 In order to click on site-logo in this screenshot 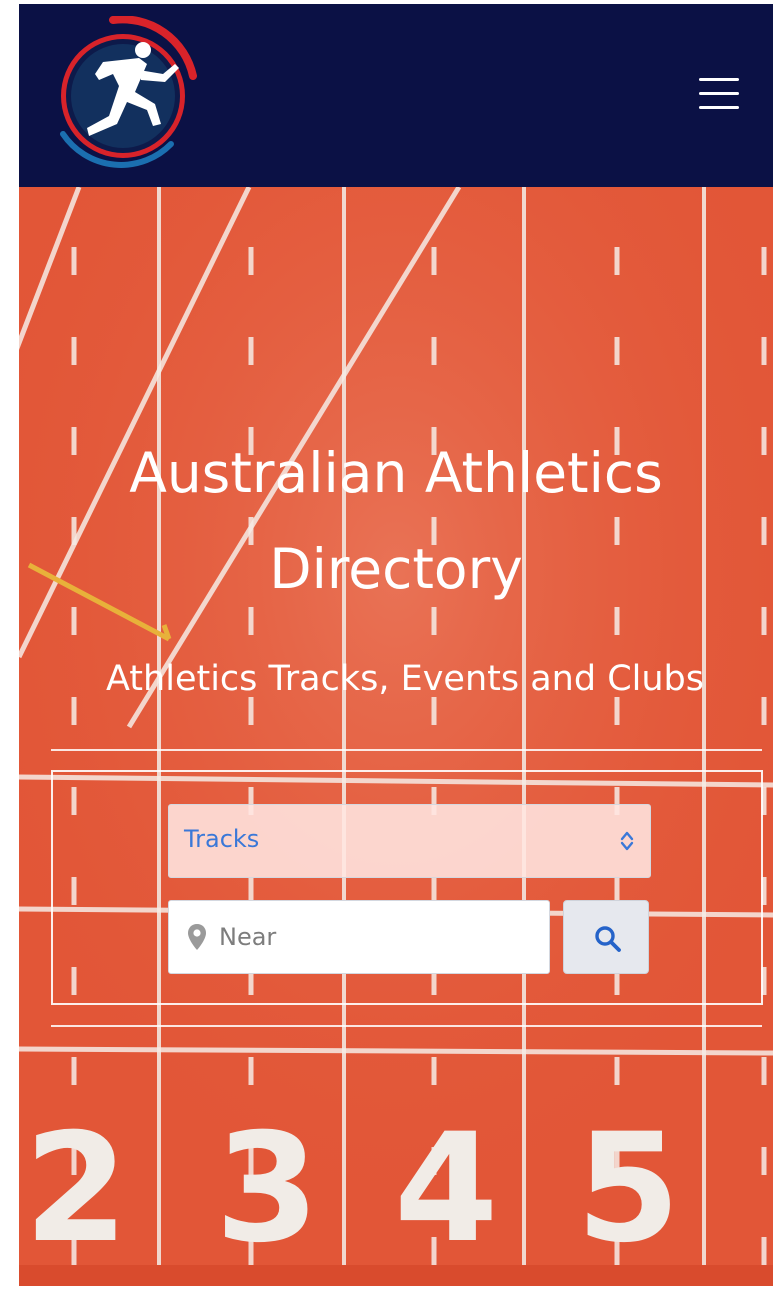, I will do `click(121, 94)`.